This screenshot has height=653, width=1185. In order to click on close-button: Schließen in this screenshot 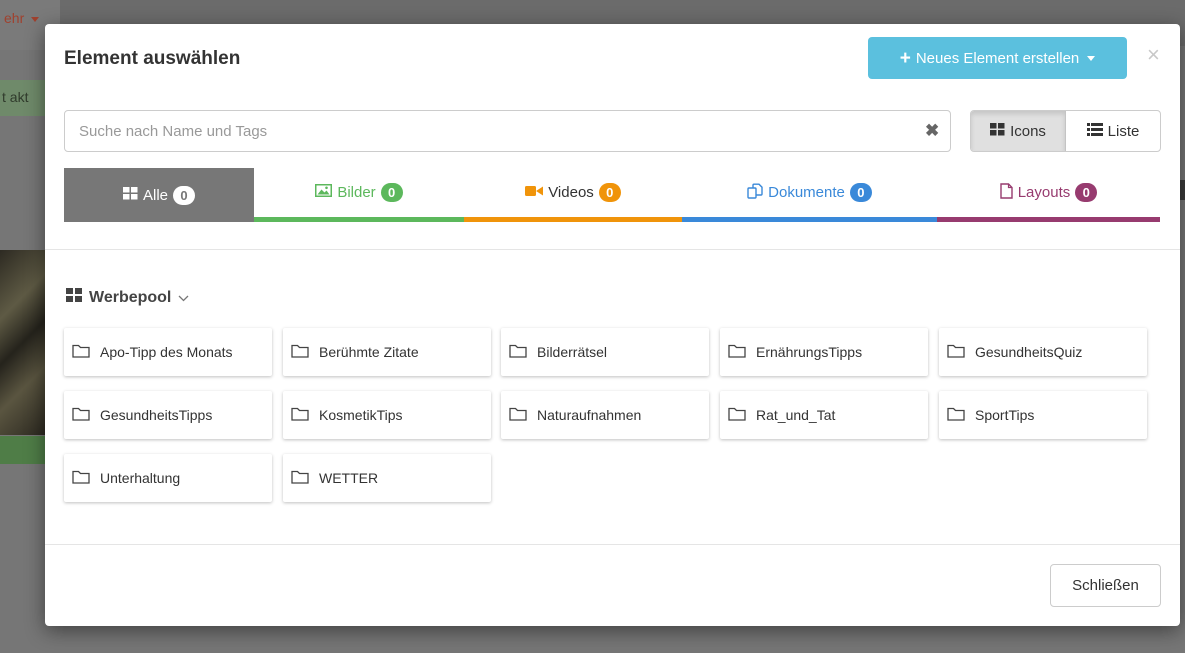, I will do `click(1105, 585)`.